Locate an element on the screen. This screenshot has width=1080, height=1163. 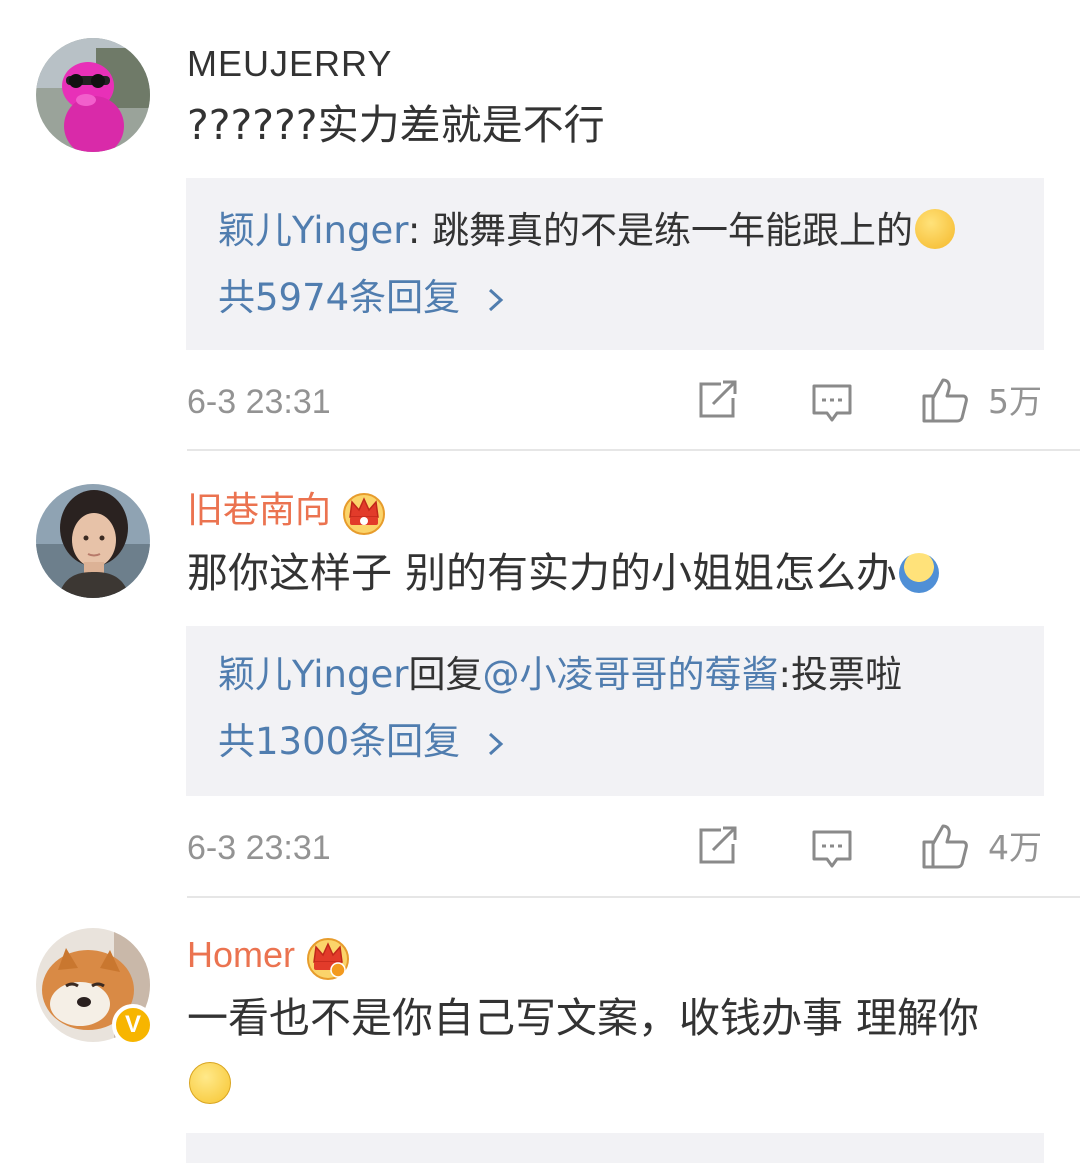
reply-word: 回复 is located at coordinates (445, 674).